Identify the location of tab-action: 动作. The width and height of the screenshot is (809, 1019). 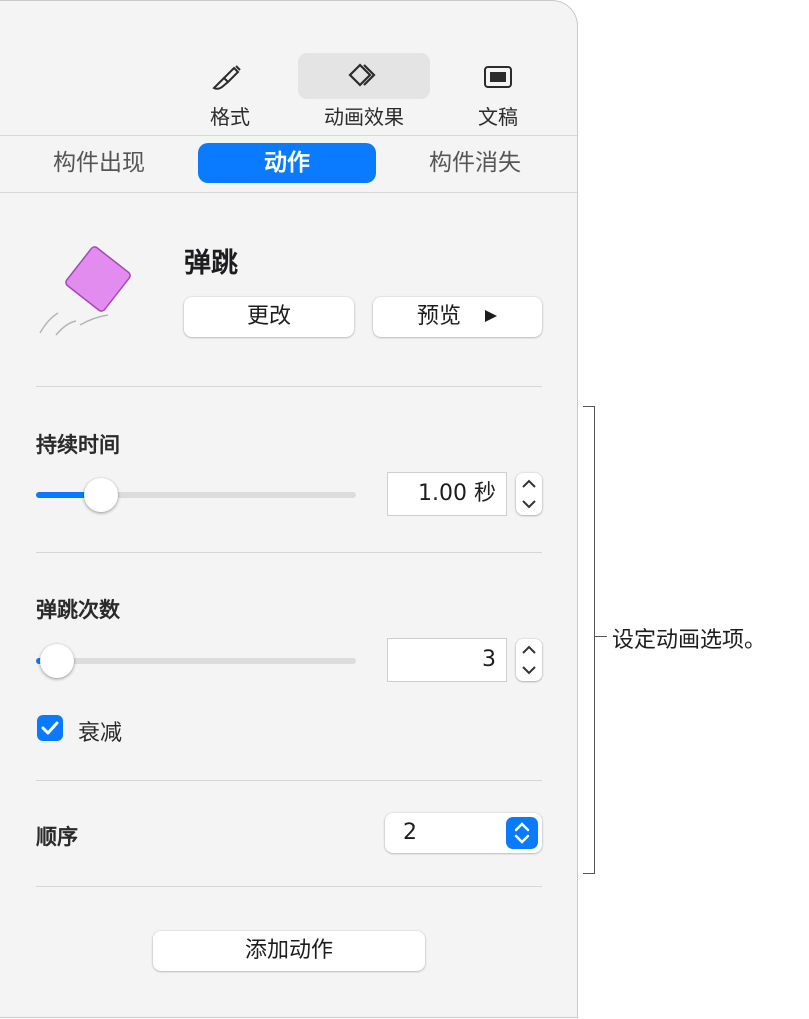
(287, 163).